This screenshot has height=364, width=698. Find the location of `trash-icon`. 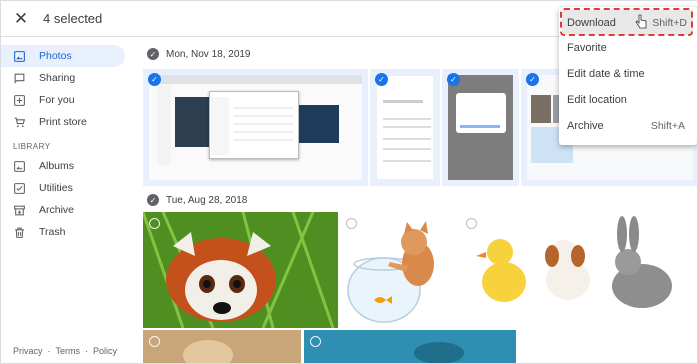

trash-icon is located at coordinates (19, 232).